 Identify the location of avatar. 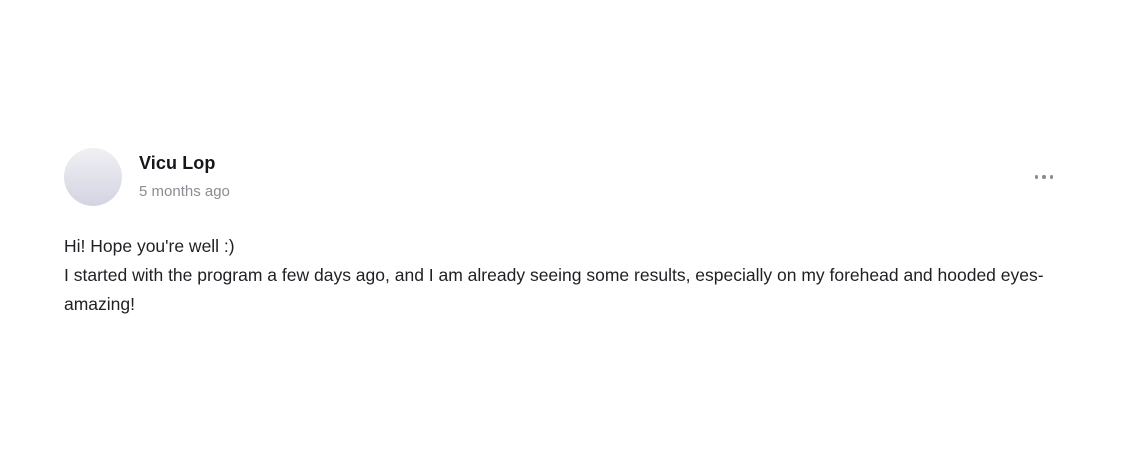
(93, 177).